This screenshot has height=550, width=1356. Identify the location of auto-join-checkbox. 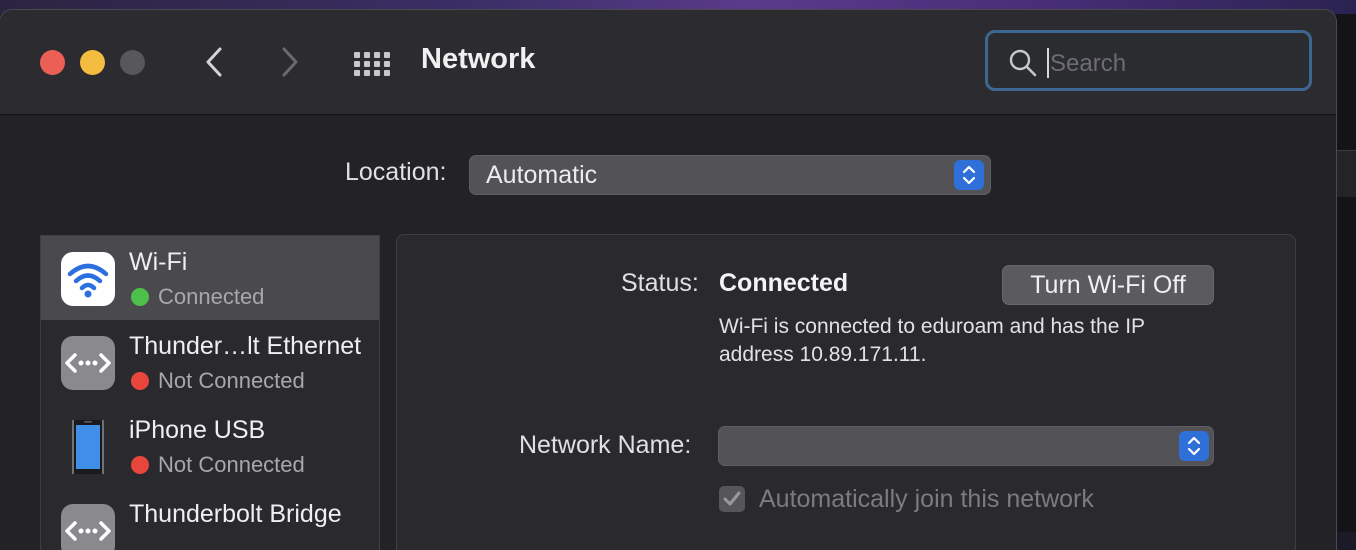
(732, 499).